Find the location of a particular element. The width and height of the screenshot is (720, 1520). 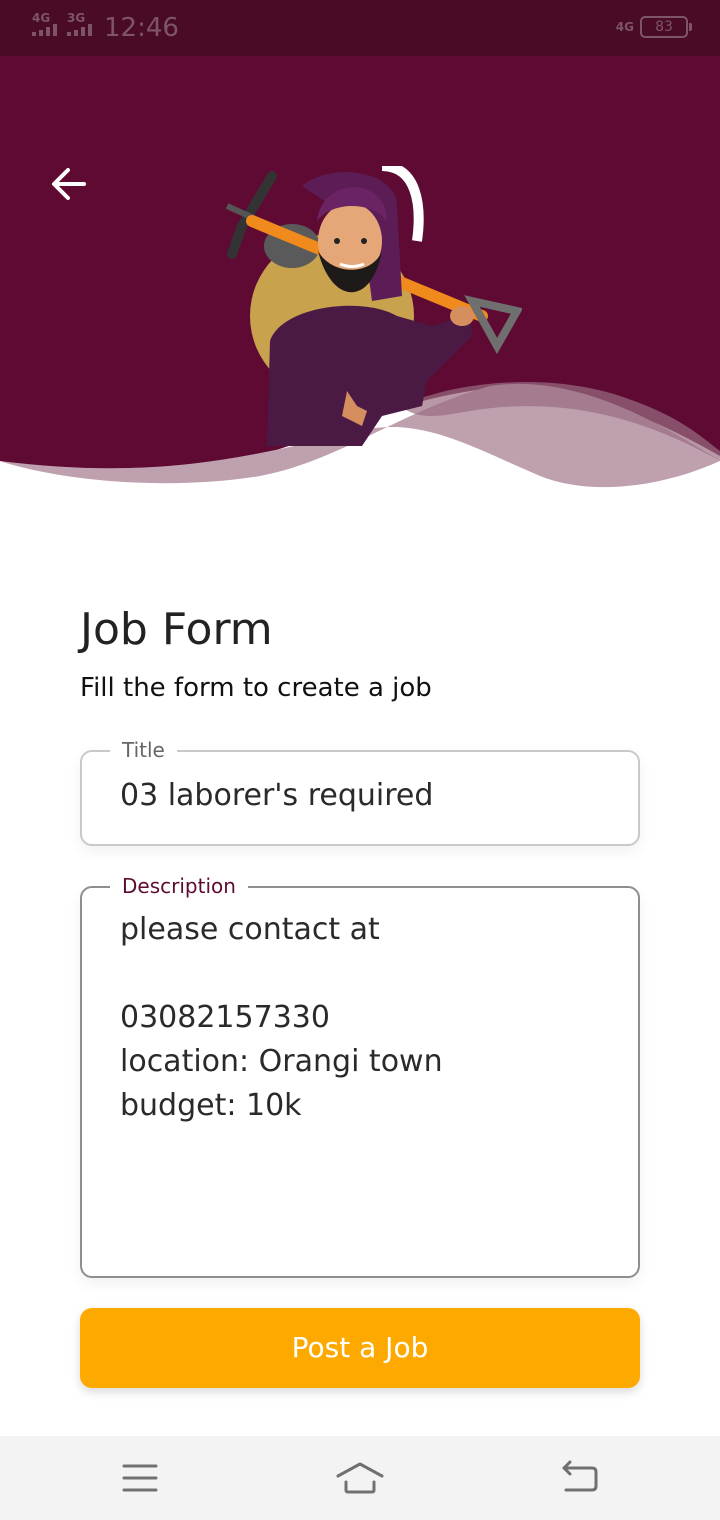

page-subtitle: Fill the form to create a job is located at coordinates (256, 688).